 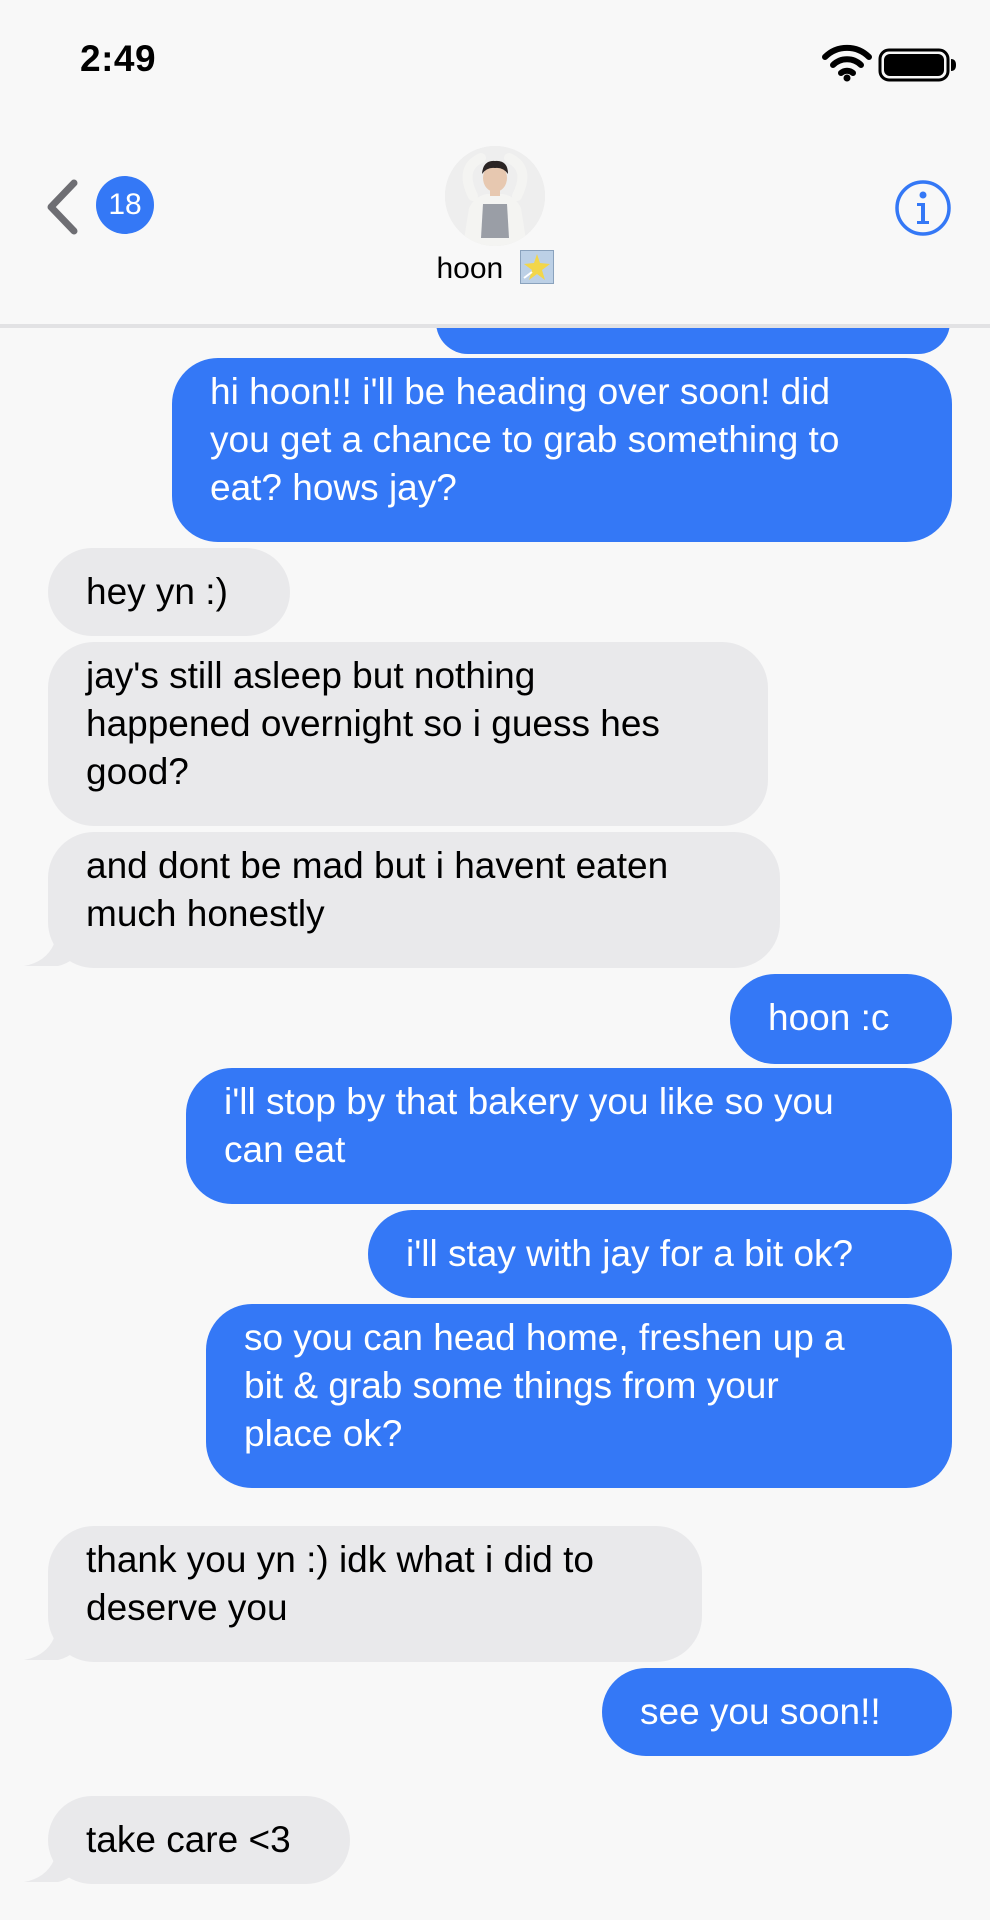 I want to click on message-text-line: jay's still asleep but nothing, so click(x=311, y=675).